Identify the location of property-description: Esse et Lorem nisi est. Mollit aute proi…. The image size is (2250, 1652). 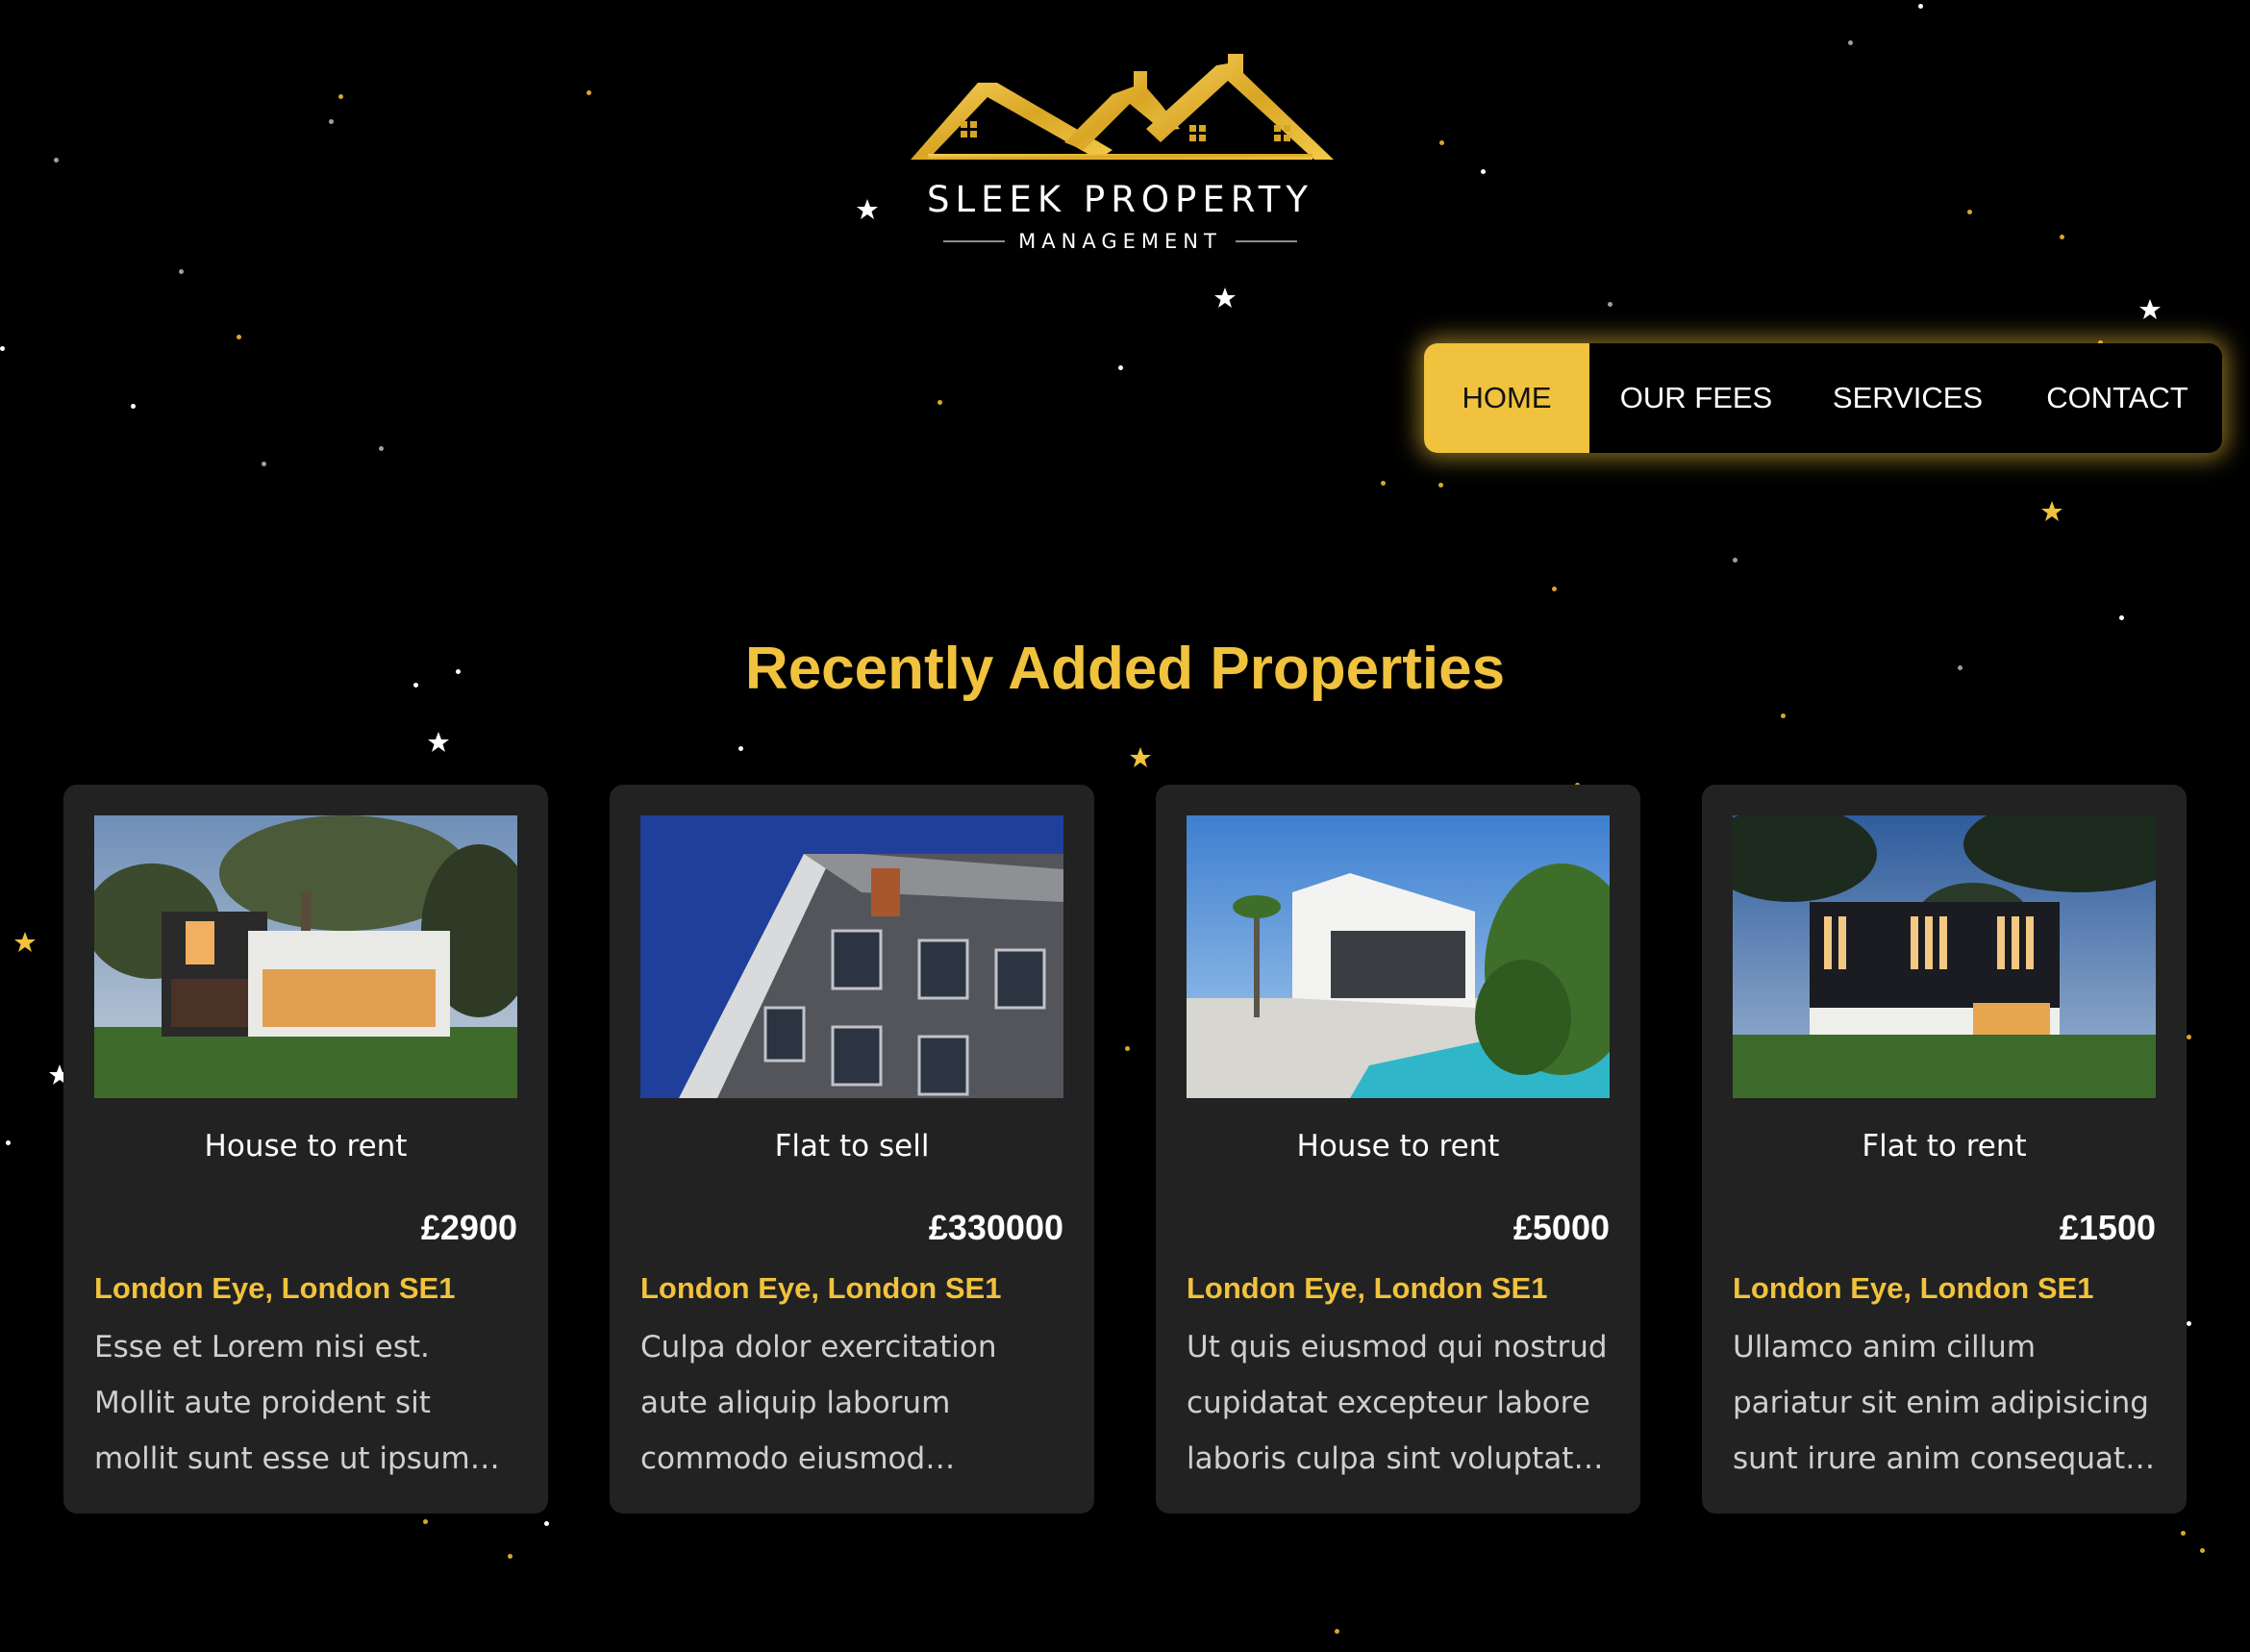
(282, 1403).